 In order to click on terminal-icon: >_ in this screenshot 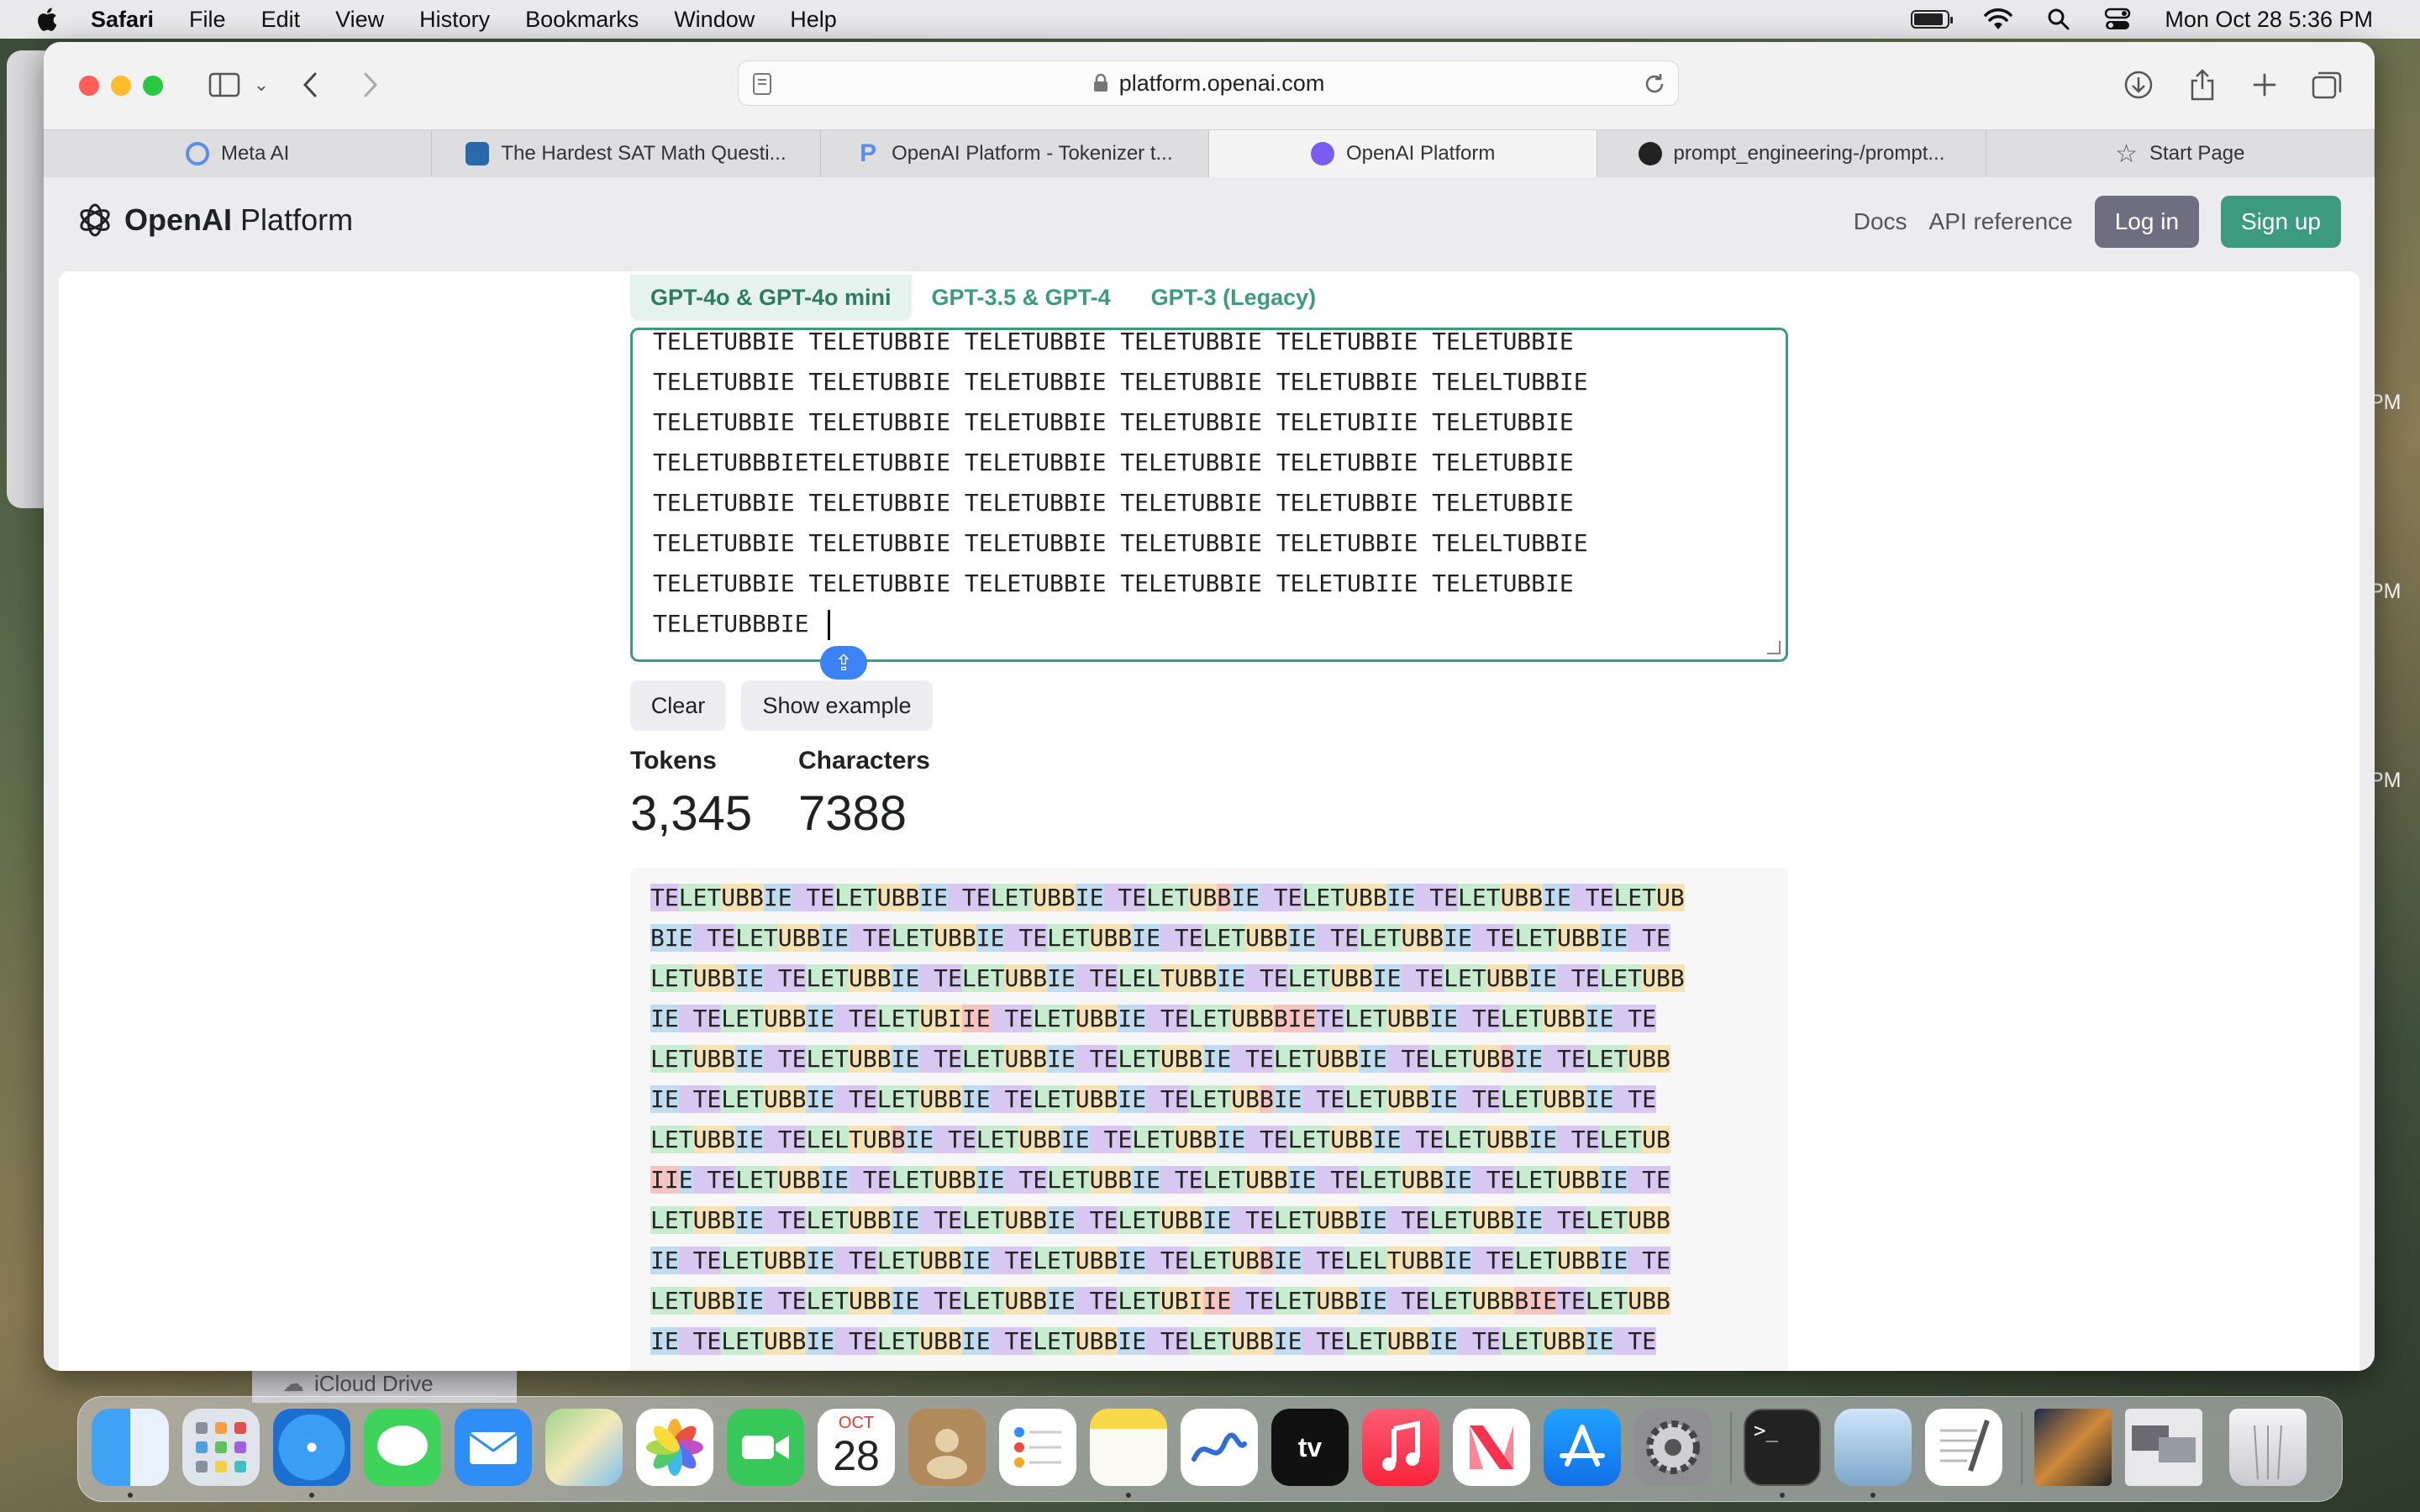, I will do `click(1783, 1447)`.